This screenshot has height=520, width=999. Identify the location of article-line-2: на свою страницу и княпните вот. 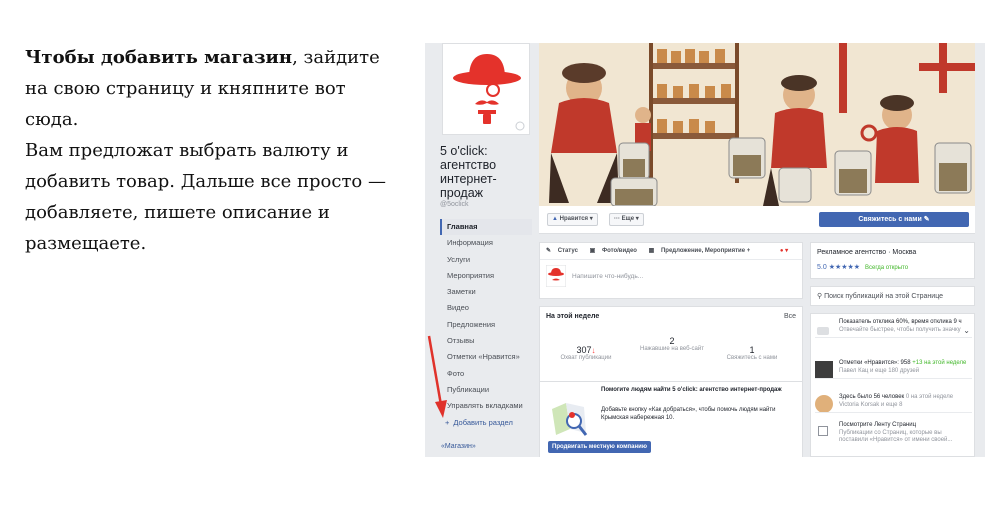
(185, 88).